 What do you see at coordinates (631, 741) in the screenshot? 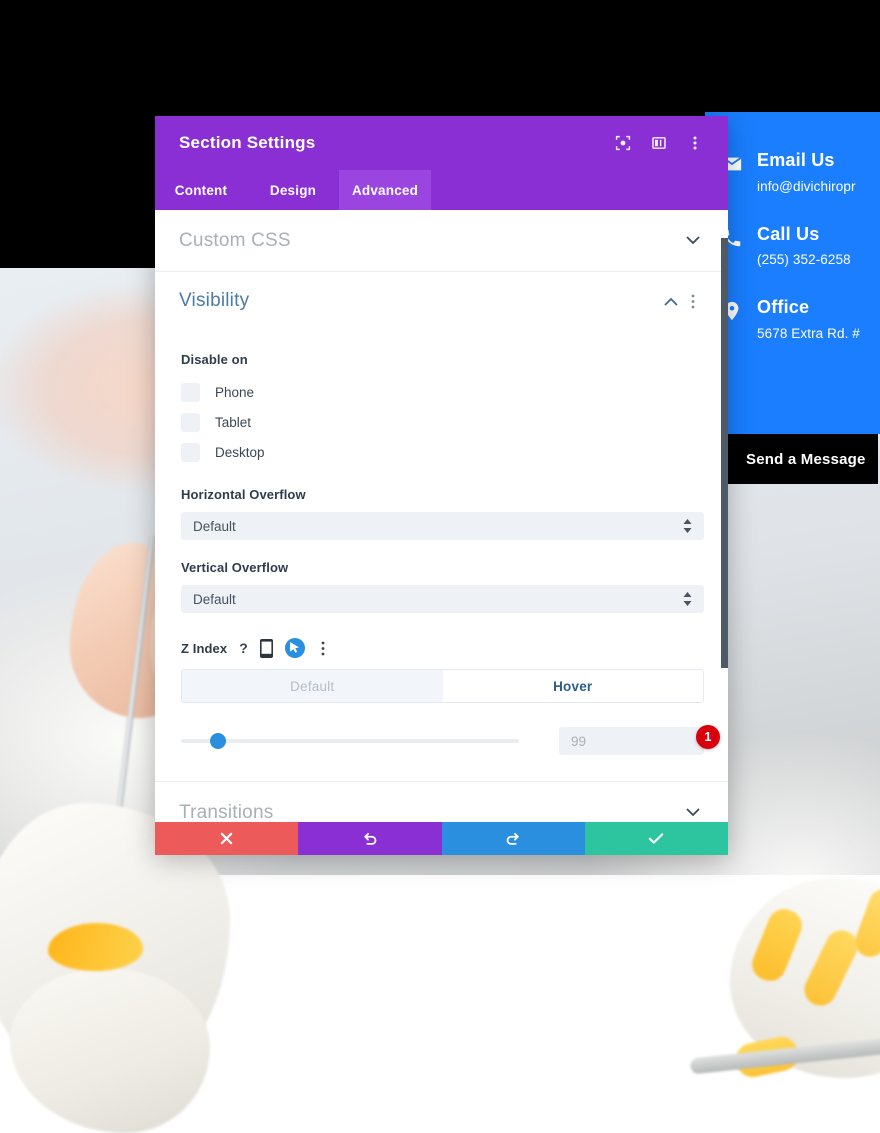
I see `z-index-input: 99` at bounding box center [631, 741].